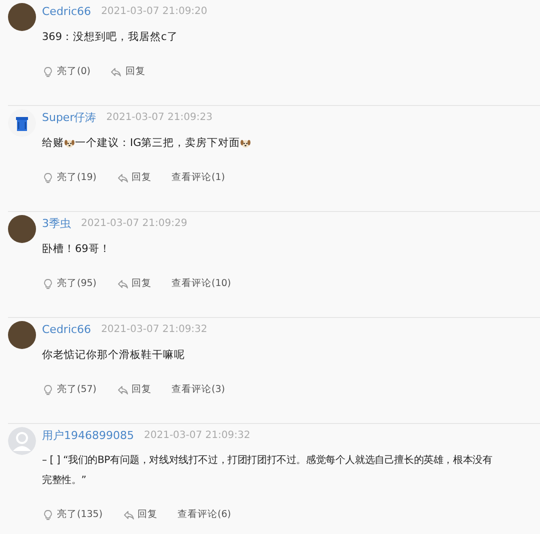 The width and height of the screenshot is (540, 534). I want to click on view-comments-button: 查看评论(1), so click(198, 177).